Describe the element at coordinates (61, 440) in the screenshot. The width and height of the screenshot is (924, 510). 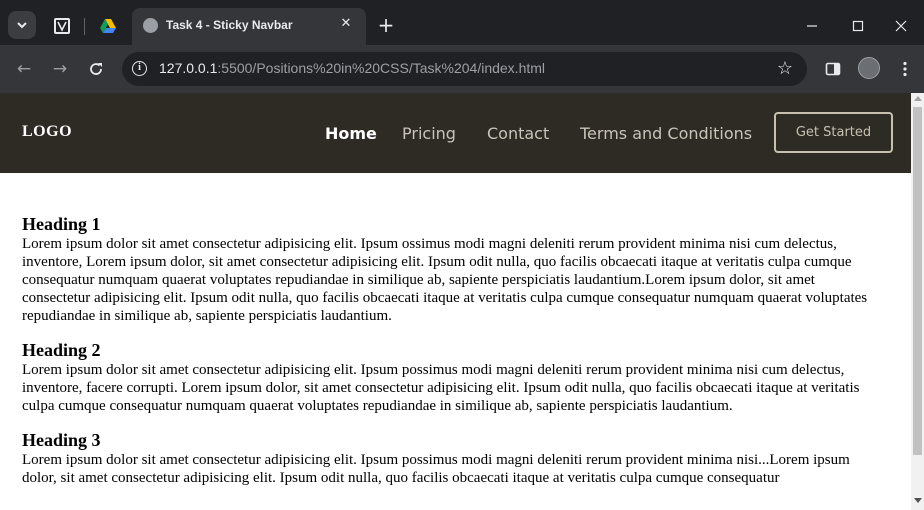
I see `section-heading: Heading 3` at that location.